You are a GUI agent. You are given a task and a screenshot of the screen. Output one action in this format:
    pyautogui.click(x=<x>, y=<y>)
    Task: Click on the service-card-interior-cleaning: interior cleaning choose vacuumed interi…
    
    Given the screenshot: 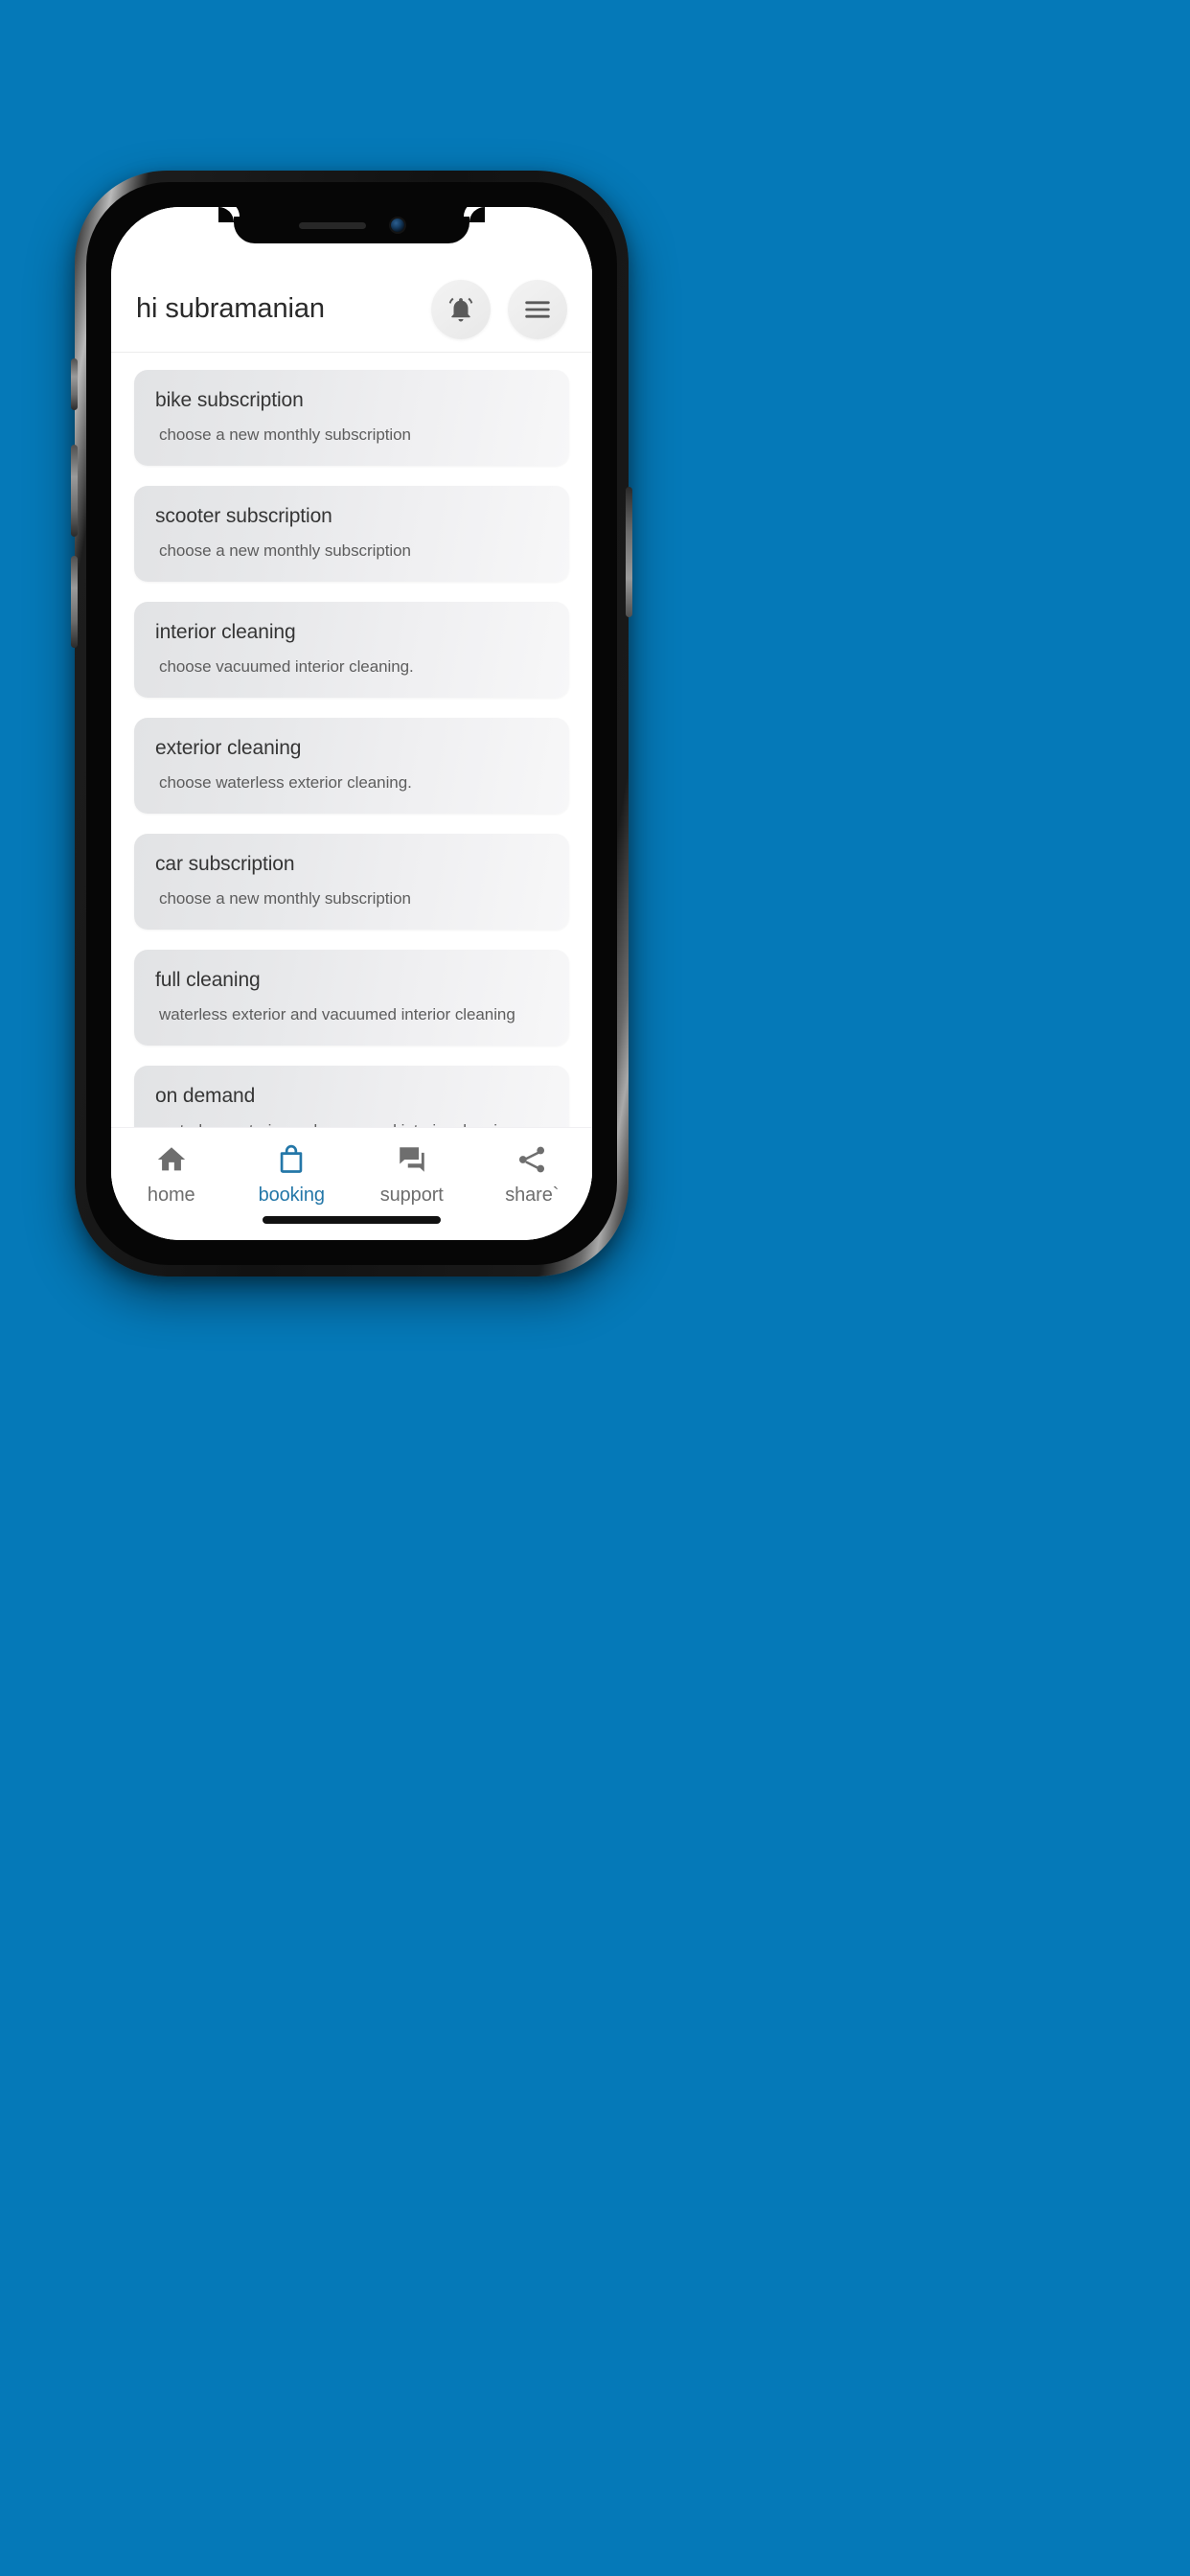 What is the action you would take?
    pyautogui.click(x=351, y=650)
    